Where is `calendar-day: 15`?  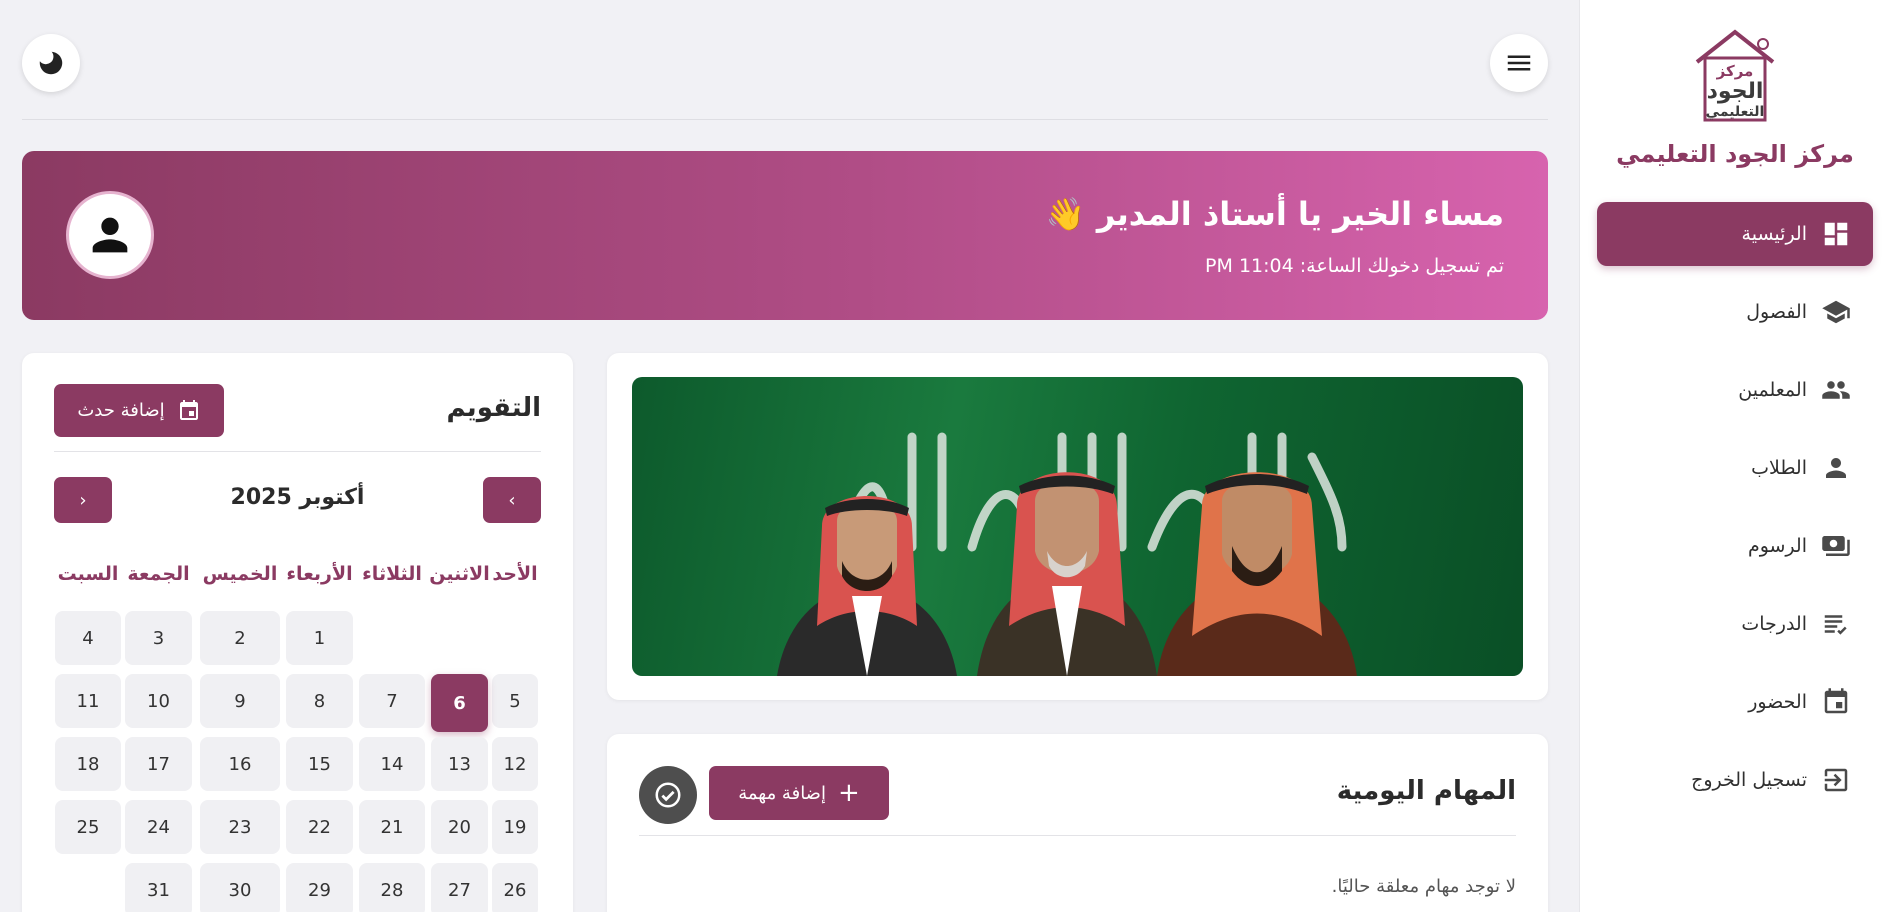 calendar-day: 15 is located at coordinates (319, 764).